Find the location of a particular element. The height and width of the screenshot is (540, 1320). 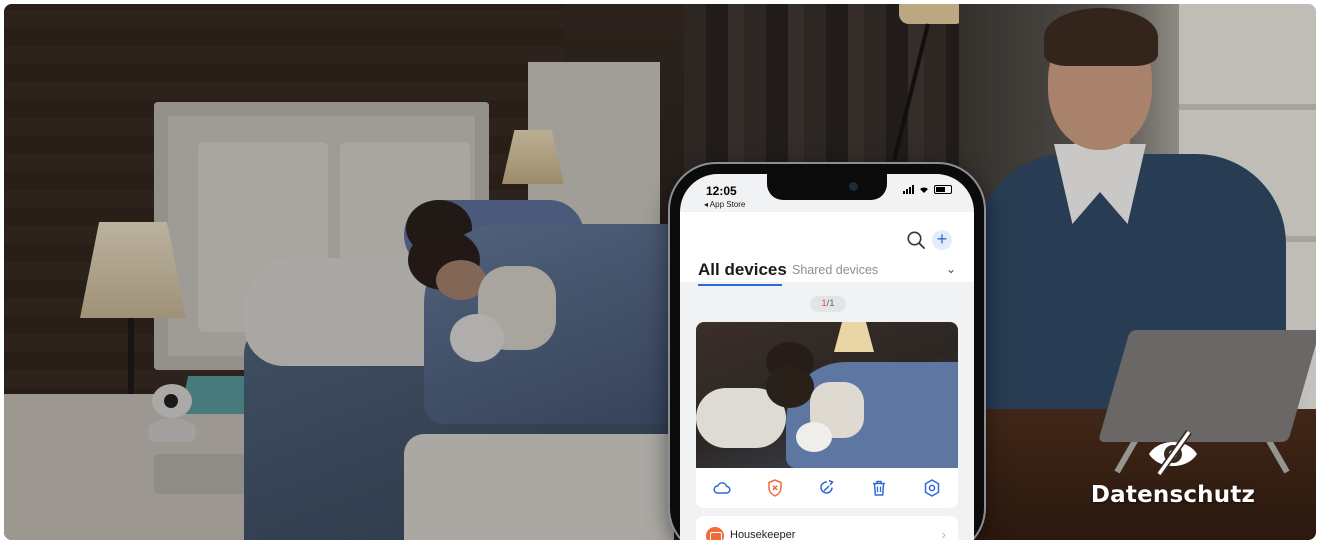

cloud-icon is located at coordinates (722, 488).